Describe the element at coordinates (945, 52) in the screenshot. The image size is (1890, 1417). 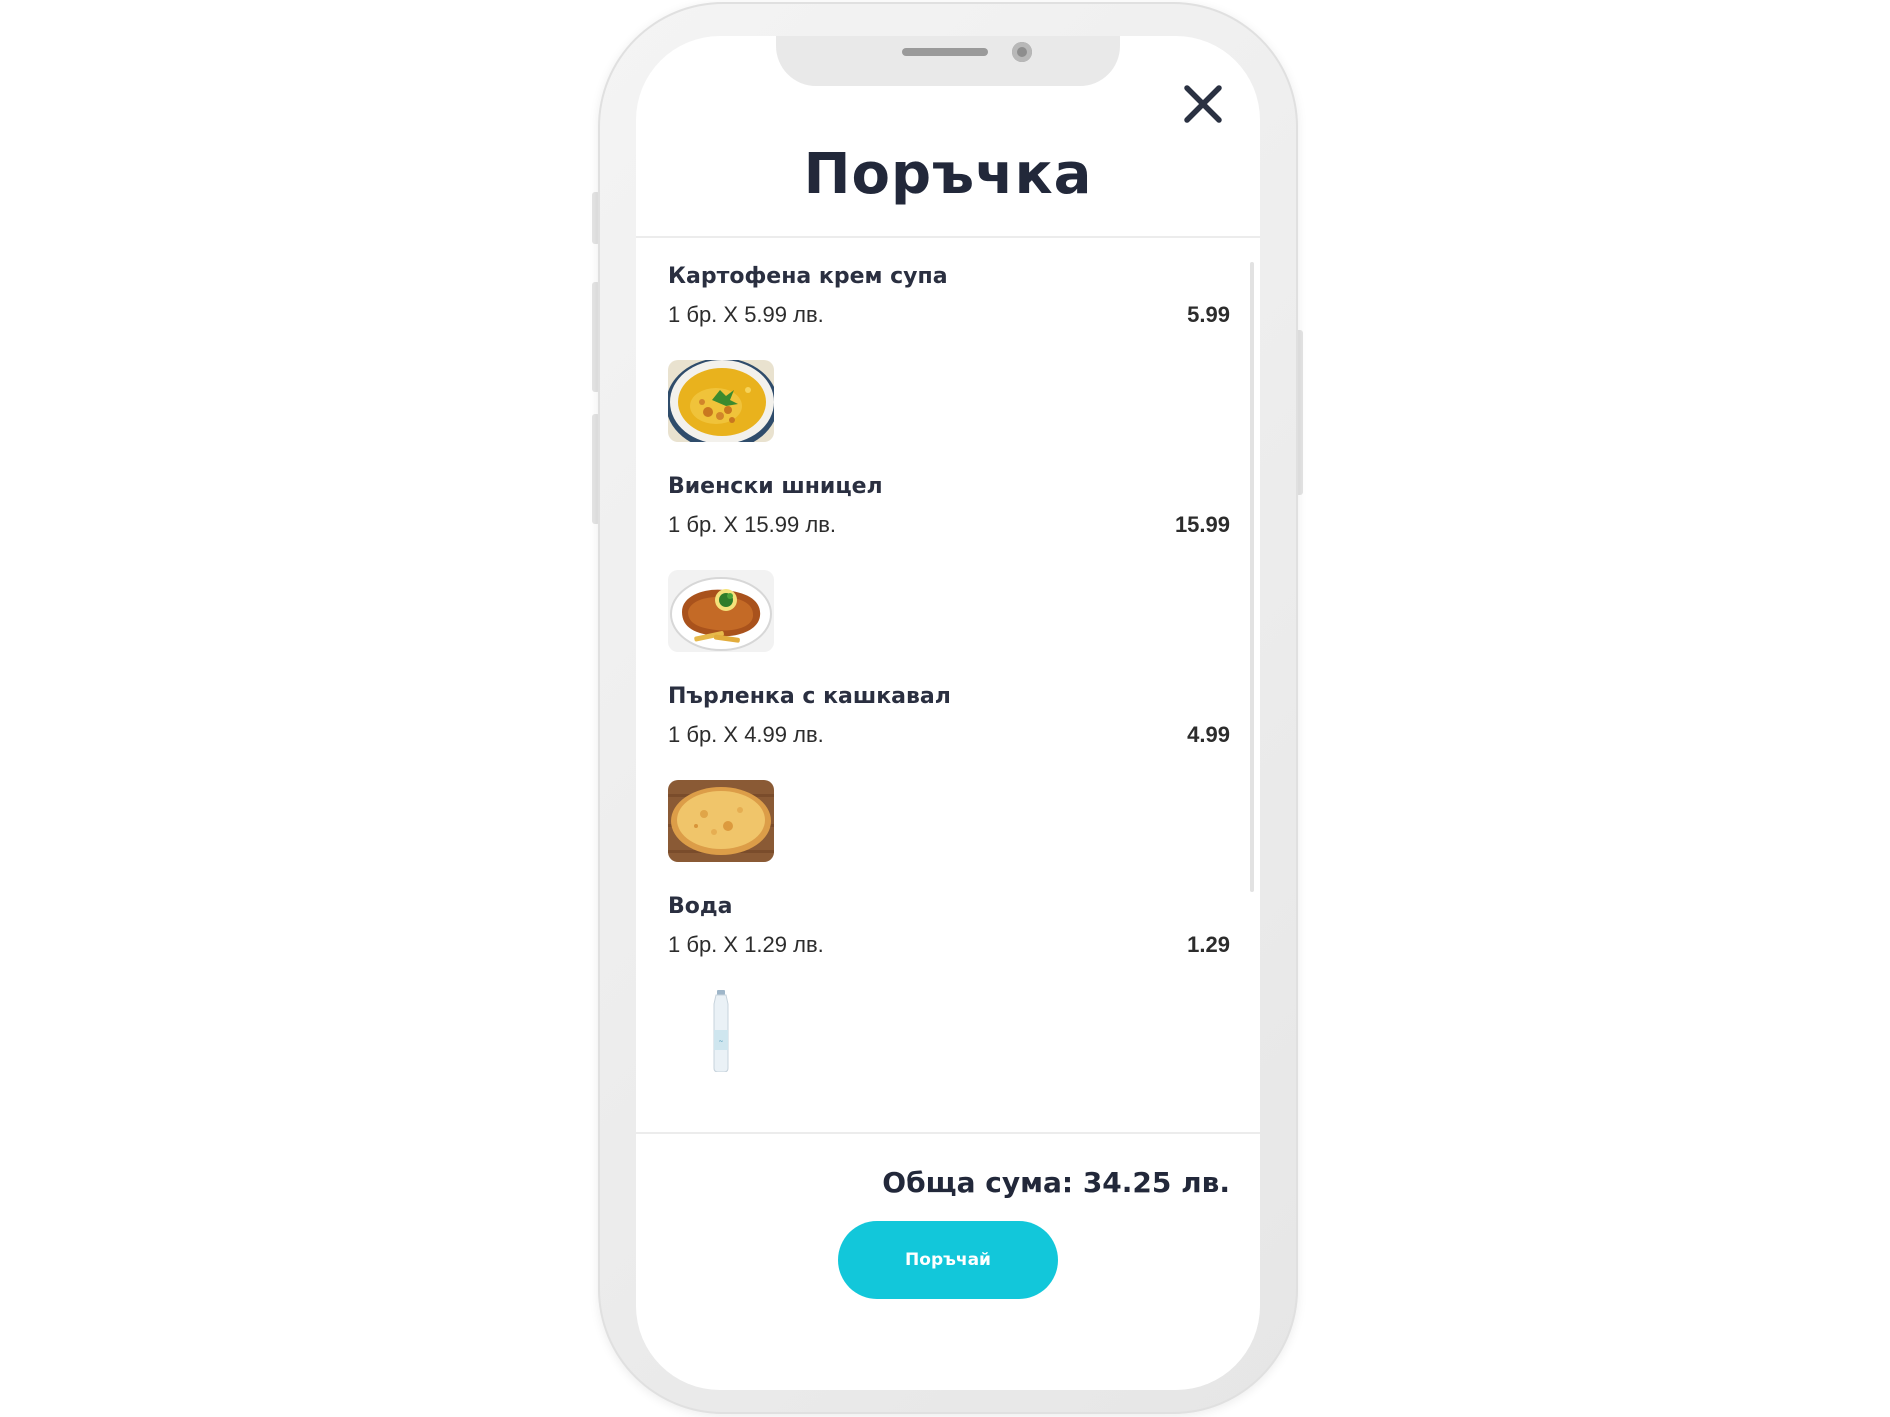
I see `speaker-grille` at that location.